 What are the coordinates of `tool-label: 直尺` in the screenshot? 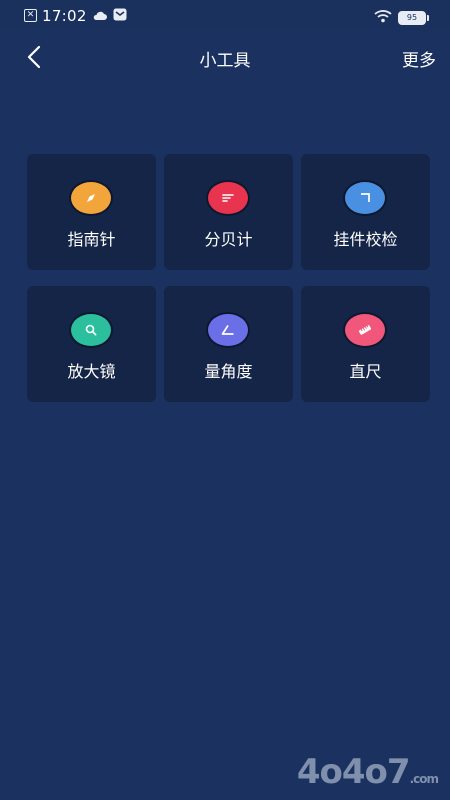 It's located at (365, 371).